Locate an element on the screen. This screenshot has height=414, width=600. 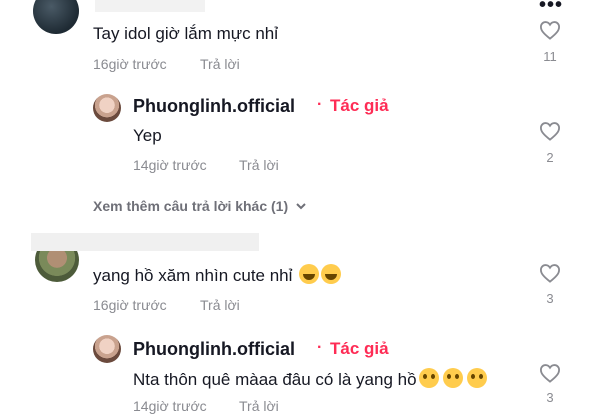
reply-text: Nta thôn quê màaa đâu có là yang hồ is located at coordinates (310, 379).